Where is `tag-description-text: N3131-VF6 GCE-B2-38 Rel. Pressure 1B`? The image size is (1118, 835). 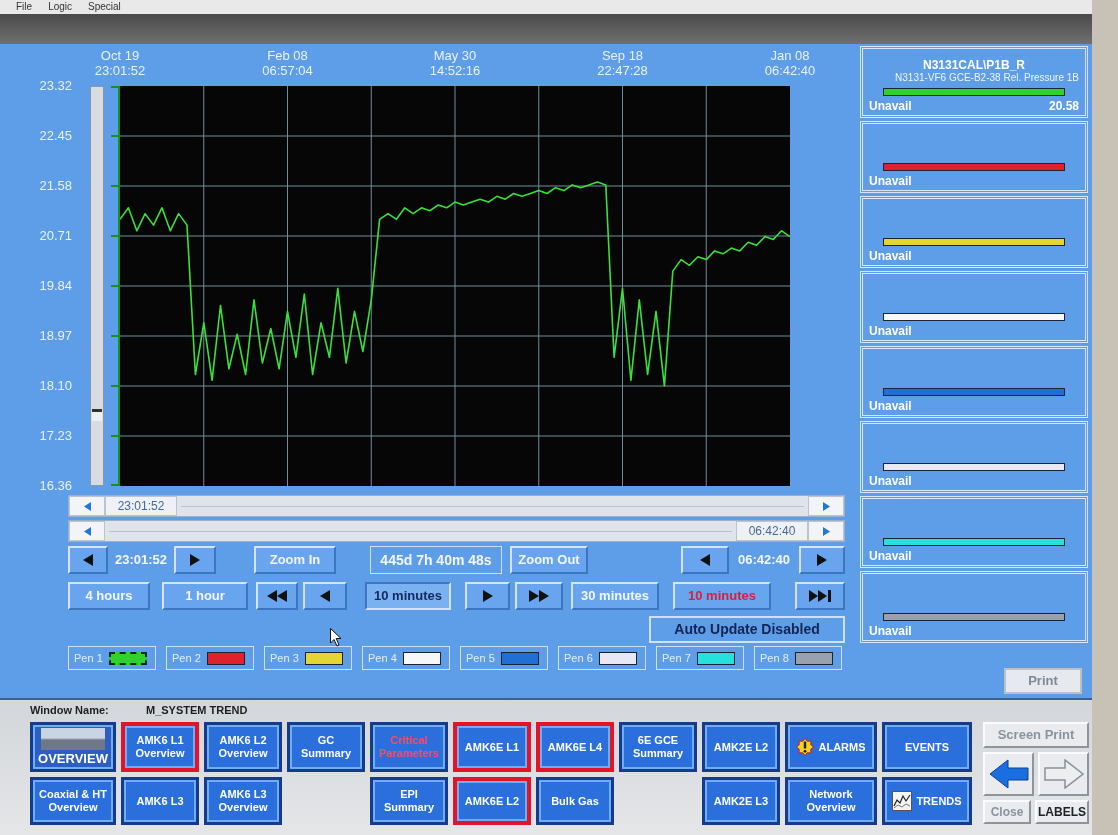 tag-description-text: N3131-VF6 GCE-B2-38 Rel. Pressure 1B is located at coordinates (986, 78).